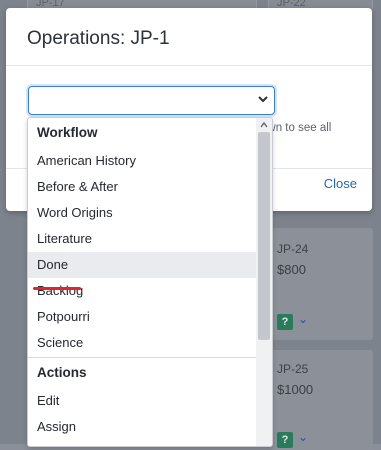  Describe the element at coordinates (142, 213) in the screenshot. I see `option-word-origins: Word Origins` at that location.